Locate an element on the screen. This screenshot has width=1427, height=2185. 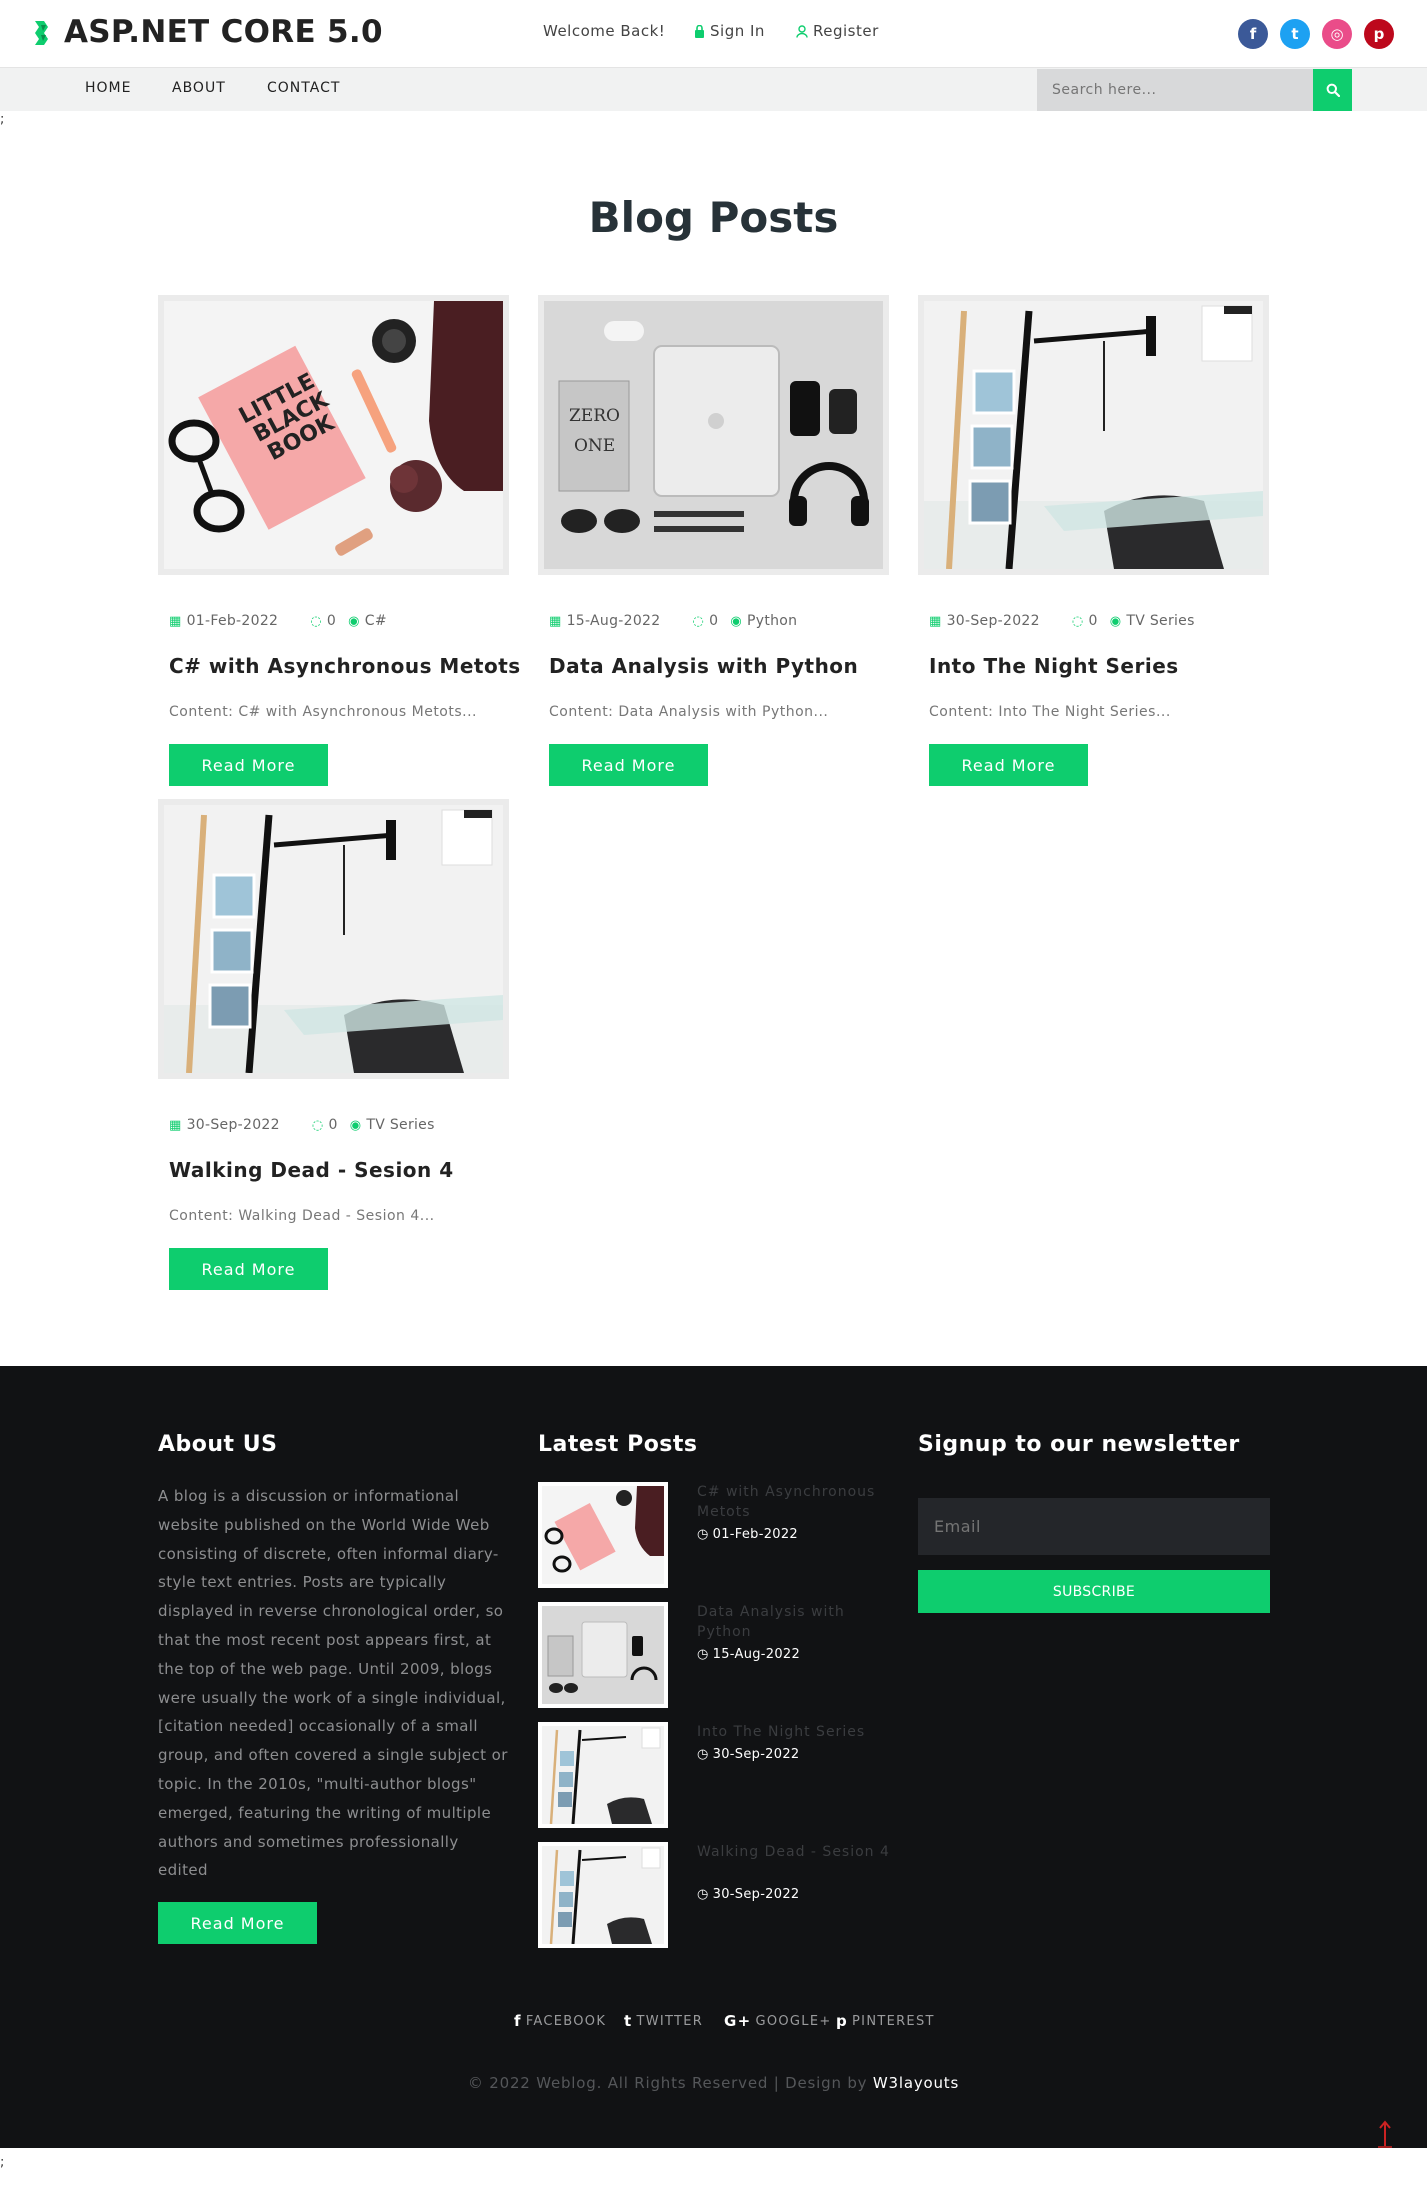
footer-facebook-link: f FACEBOOK is located at coordinates (560, 2021).